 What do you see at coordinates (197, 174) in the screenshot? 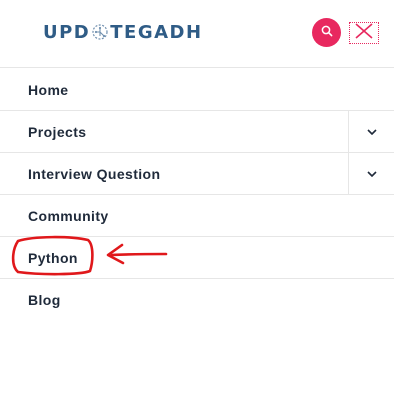
I see `menu-item-interview-question: Interview Question` at bounding box center [197, 174].